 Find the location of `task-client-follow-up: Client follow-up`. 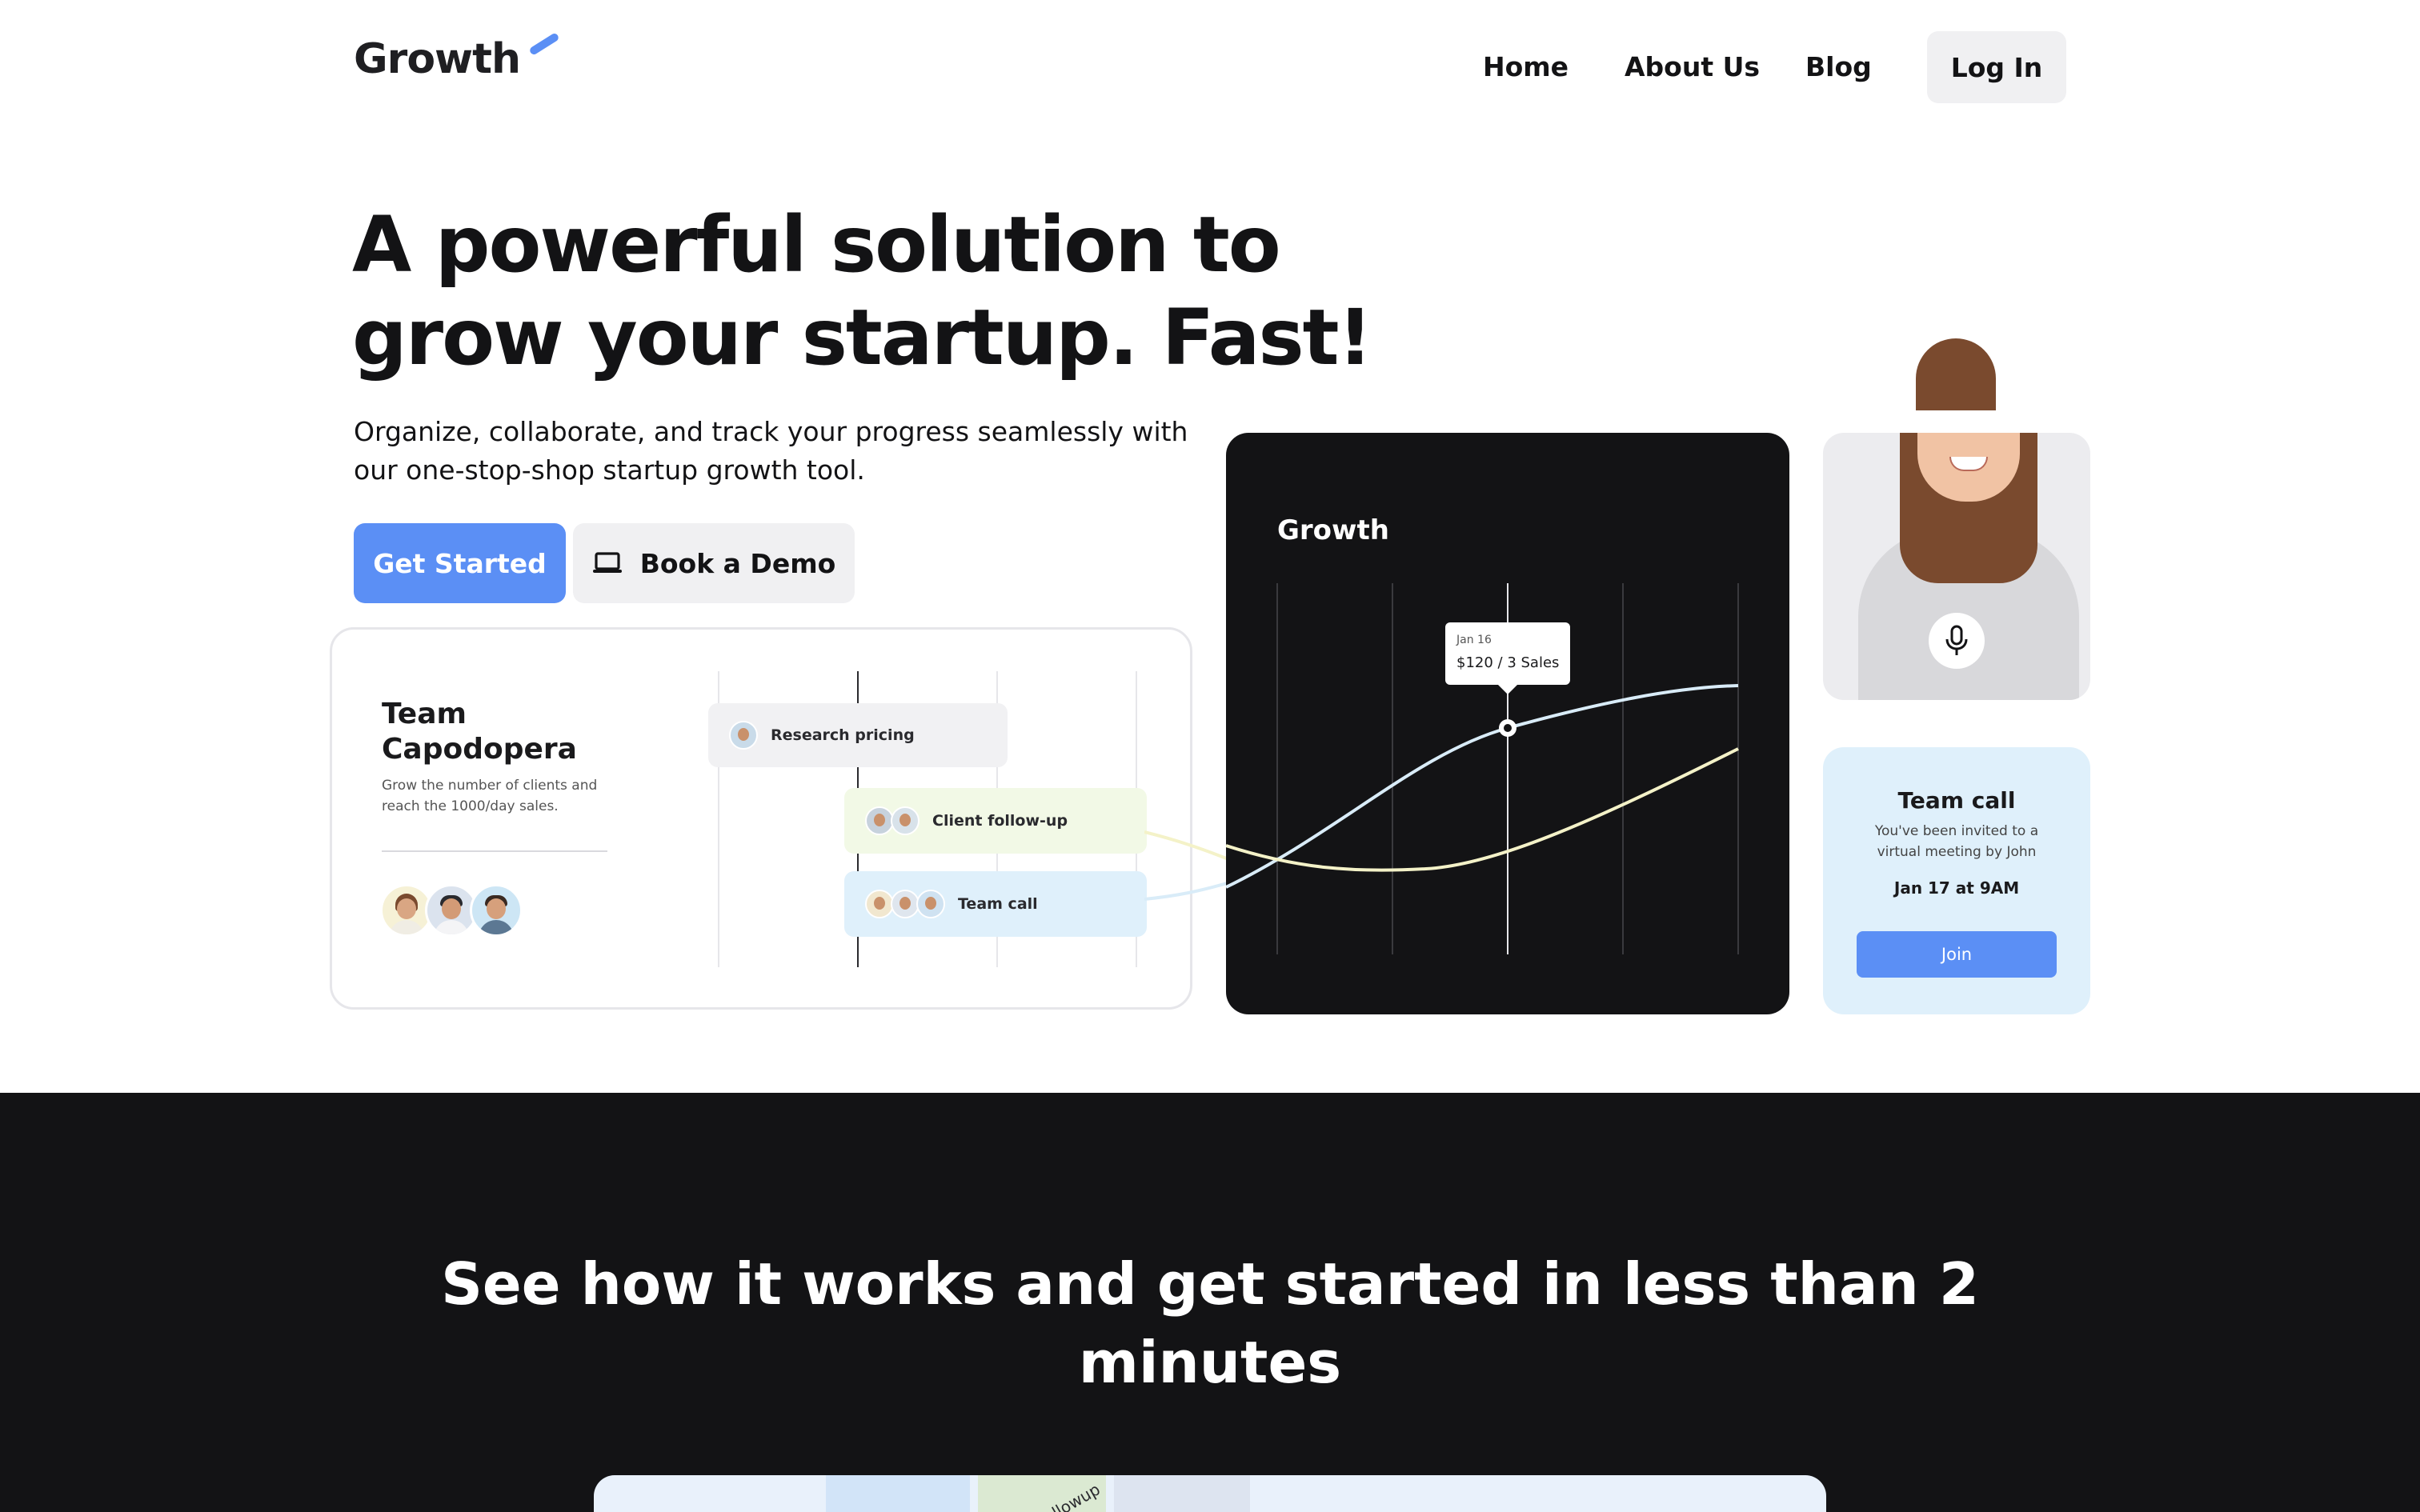

task-client-follow-up: Client follow-up is located at coordinates (995, 821).